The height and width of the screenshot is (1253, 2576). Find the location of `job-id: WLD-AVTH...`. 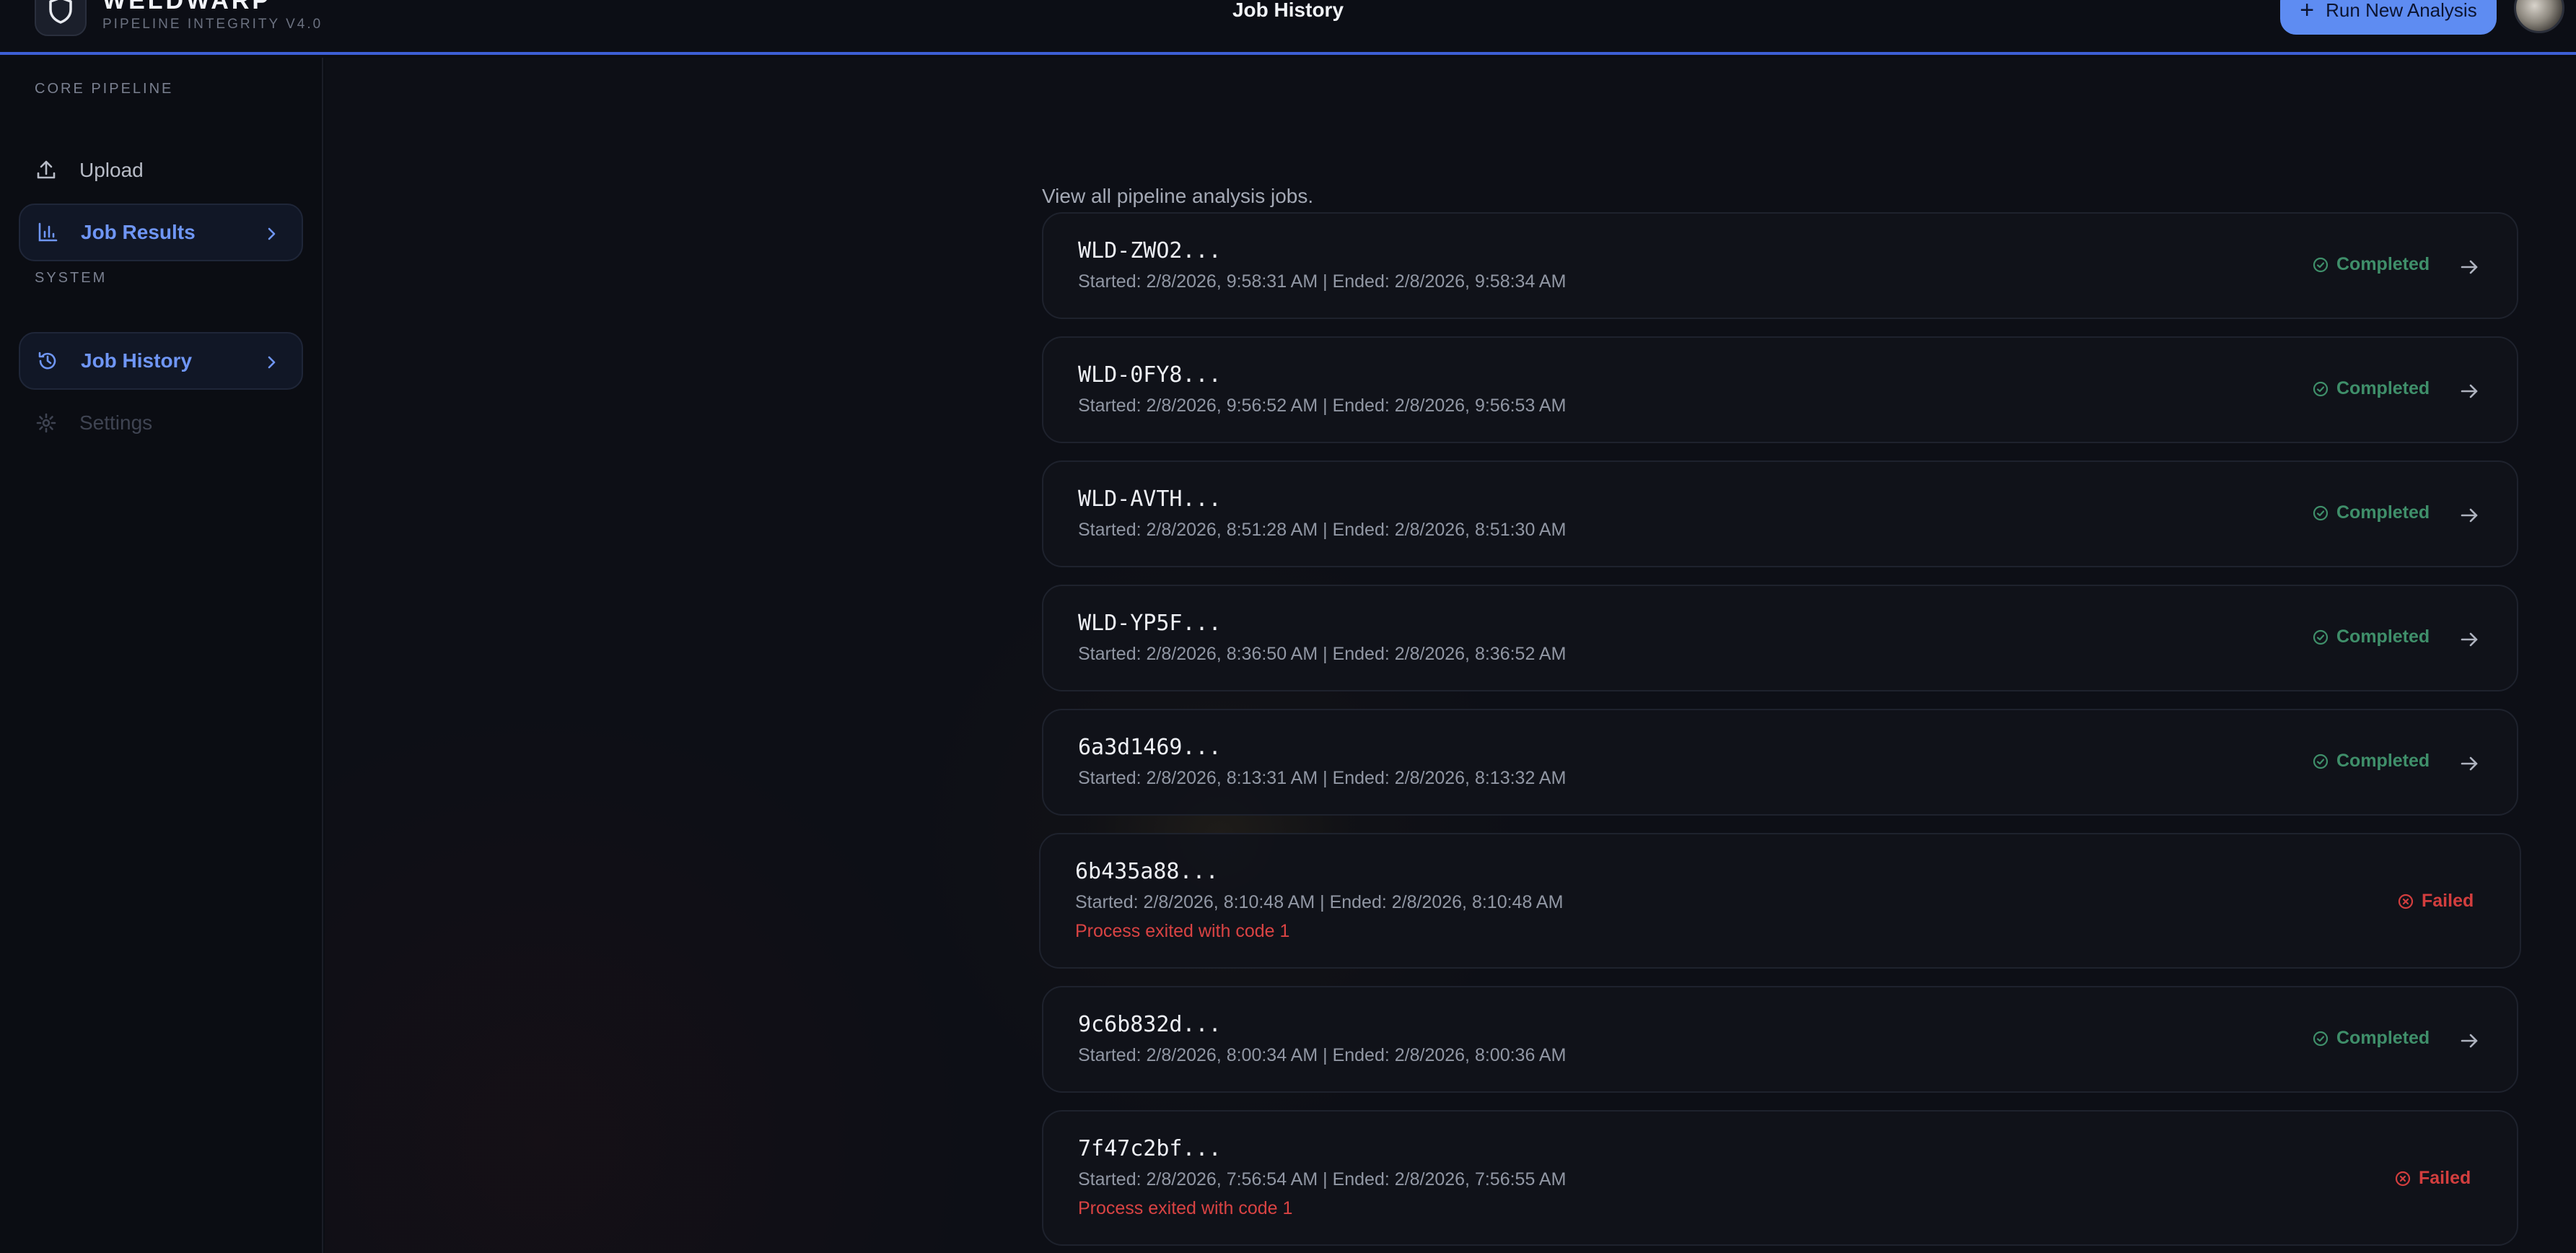

job-id: WLD-AVTH... is located at coordinates (1150, 499).